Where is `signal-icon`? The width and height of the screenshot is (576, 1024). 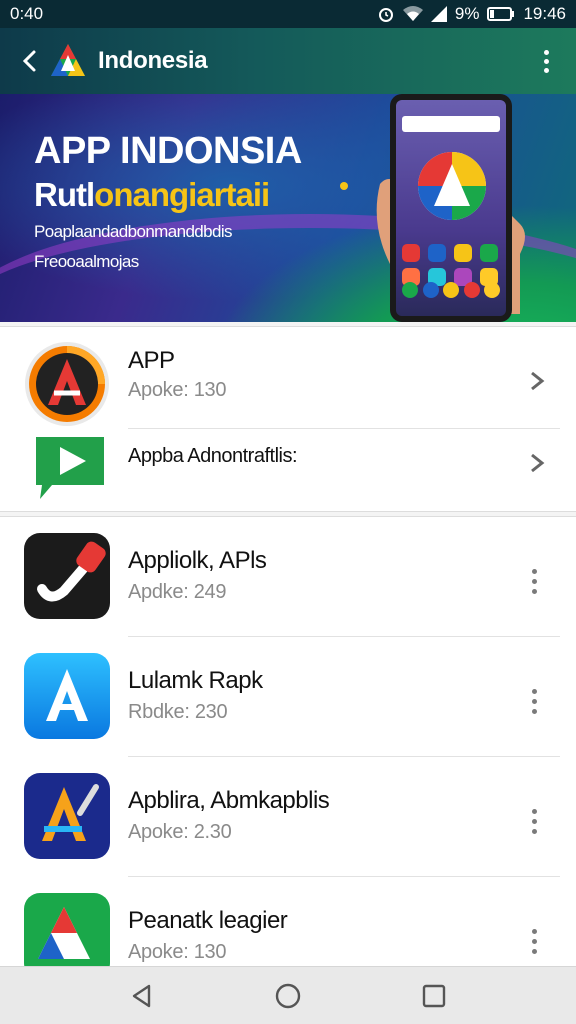
signal-icon is located at coordinates (438, 14).